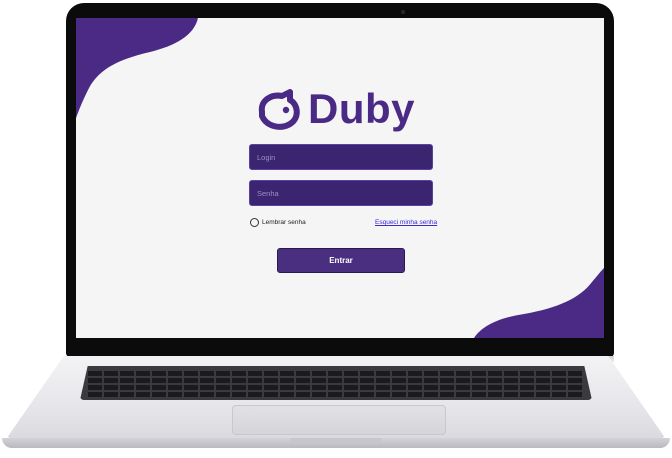  What do you see at coordinates (339, 420) in the screenshot?
I see `trackpad` at bounding box center [339, 420].